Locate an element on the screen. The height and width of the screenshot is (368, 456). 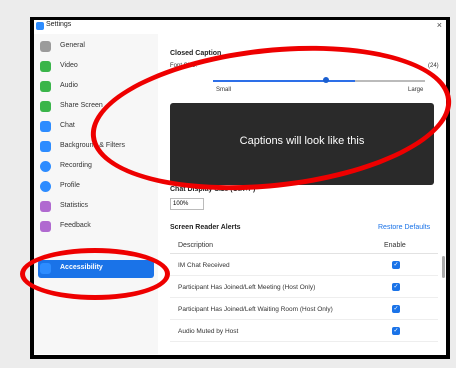
row-description: IM Chat Received is located at coordinates (204, 265).